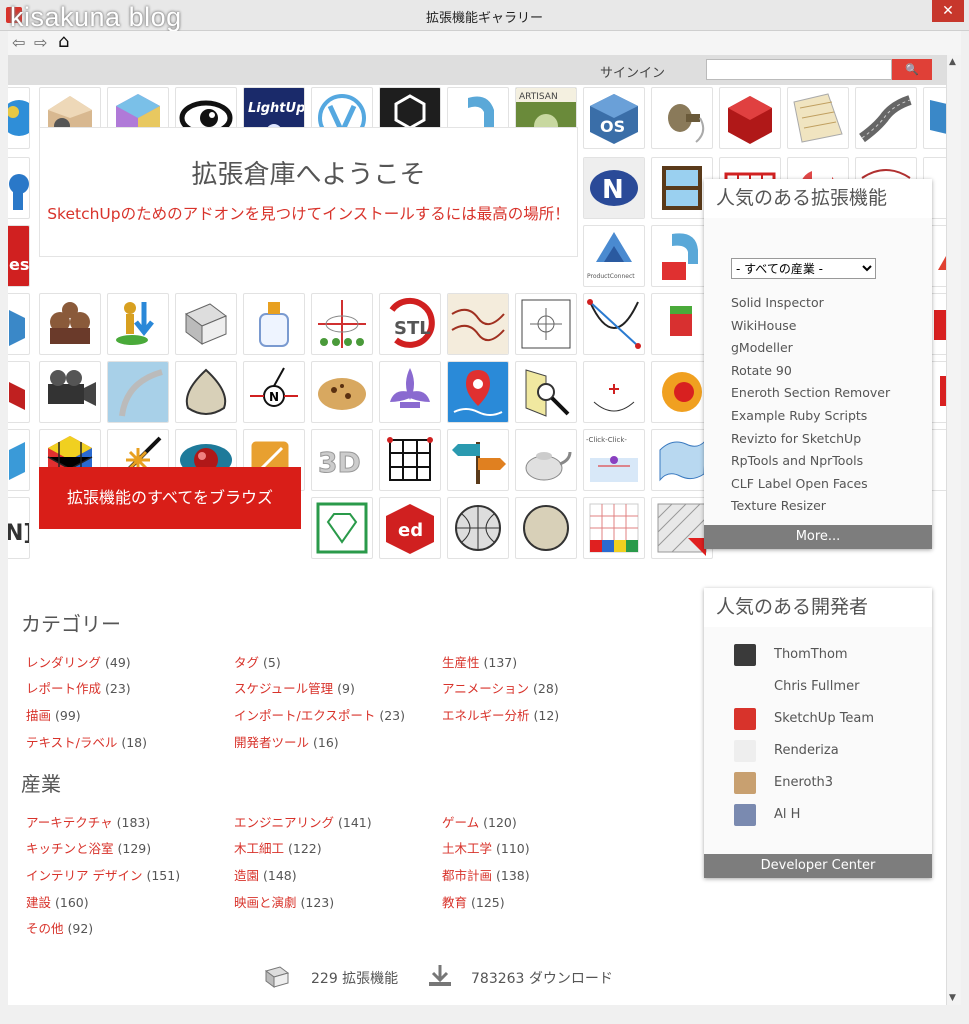  I want to click on header-bar: サインイン 🔍, so click(477, 70).